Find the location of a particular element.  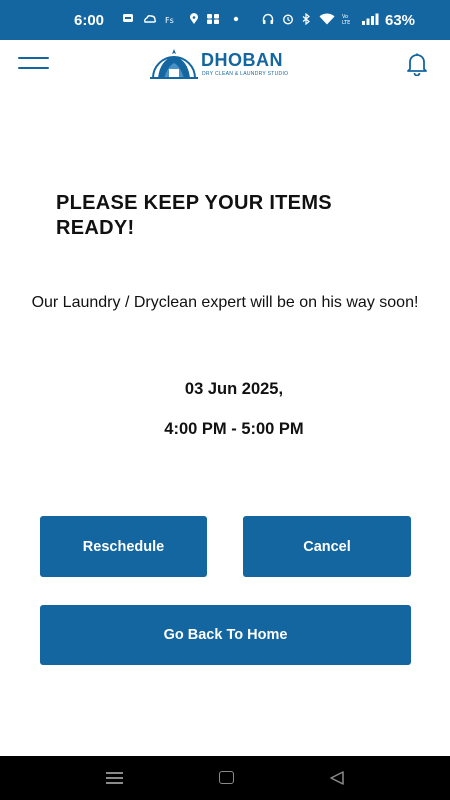

location-icon is located at coordinates (194, 18).